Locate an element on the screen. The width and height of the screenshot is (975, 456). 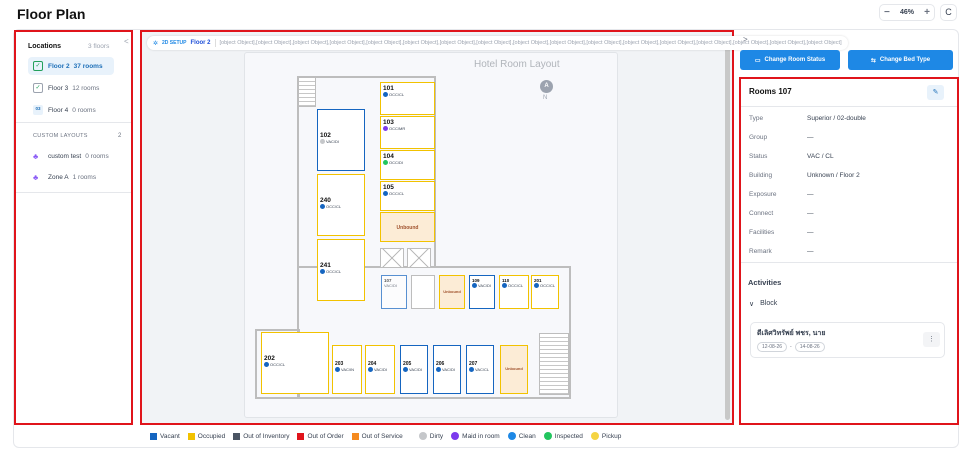
legend-dirty: Dirty is located at coordinates (430, 436).